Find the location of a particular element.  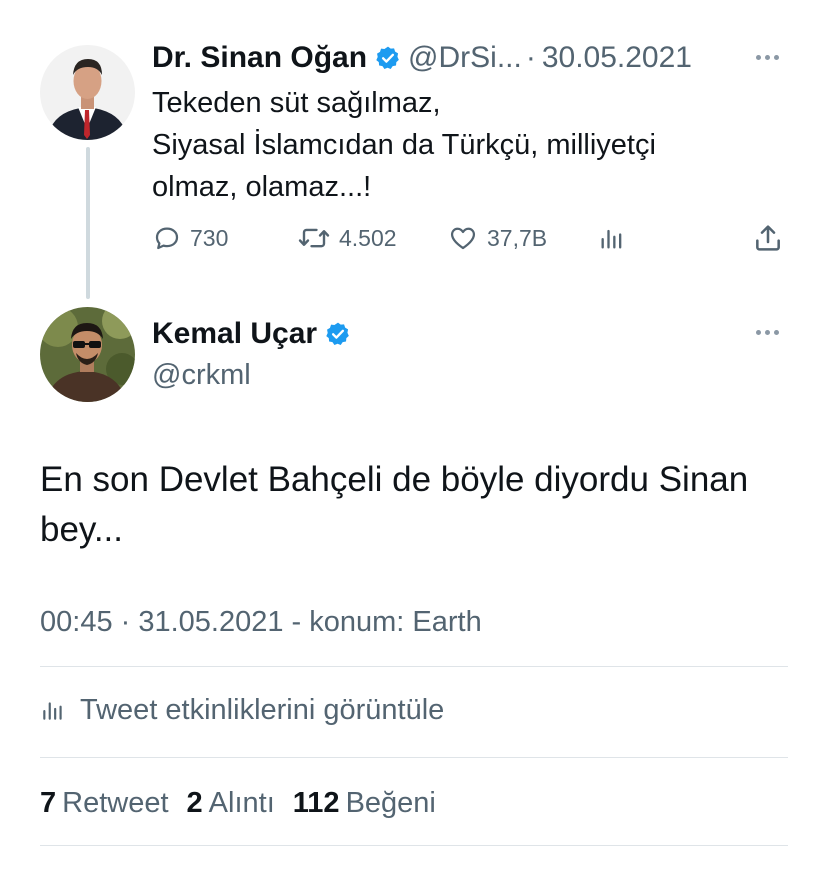

like-count: 112 is located at coordinates (316, 803).